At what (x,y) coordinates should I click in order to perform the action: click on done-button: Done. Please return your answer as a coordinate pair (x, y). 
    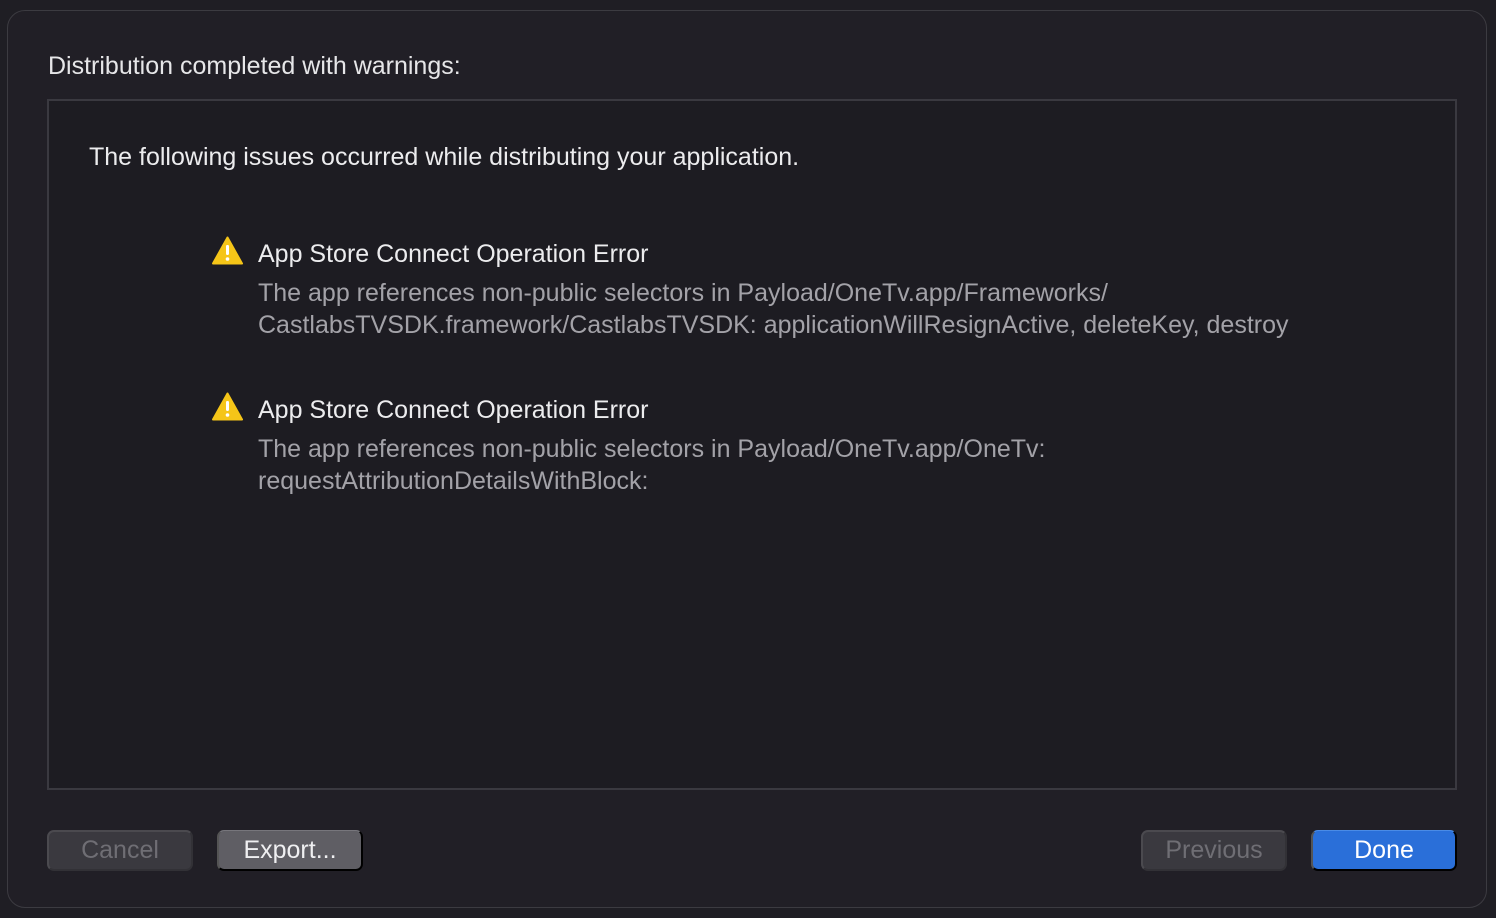
    Looking at the image, I should click on (1384, 850).